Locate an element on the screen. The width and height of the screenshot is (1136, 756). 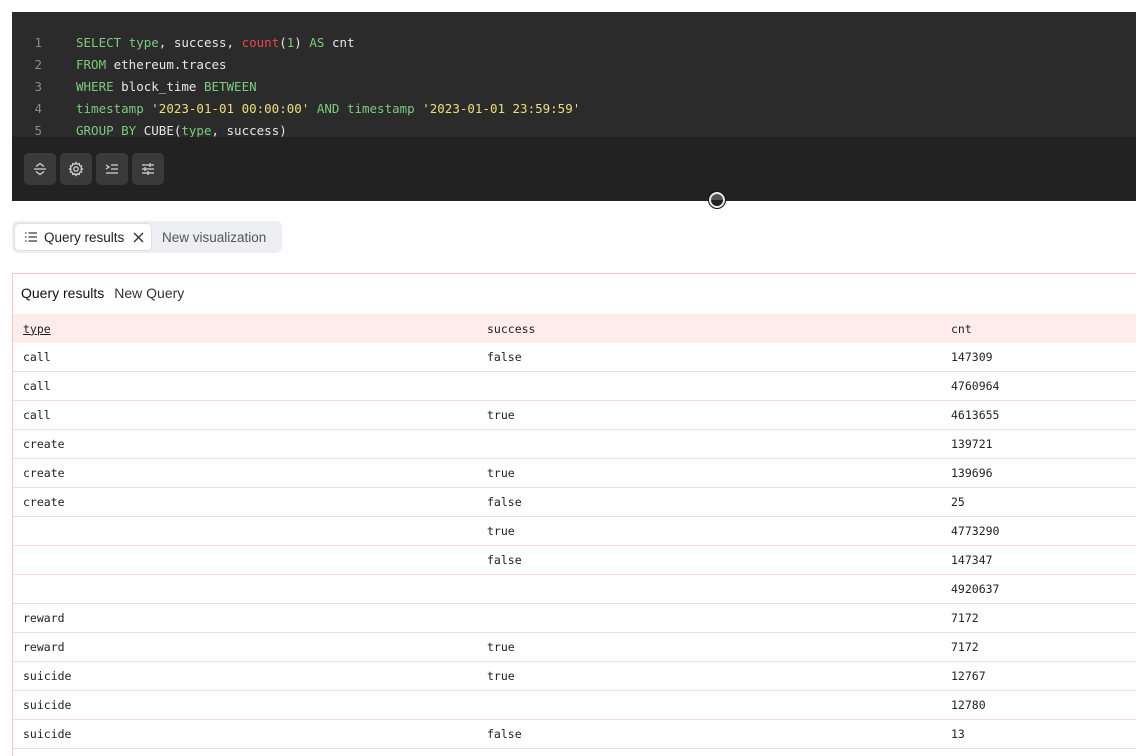
table-row: call 4760964 is located at coordinates (574, 386).